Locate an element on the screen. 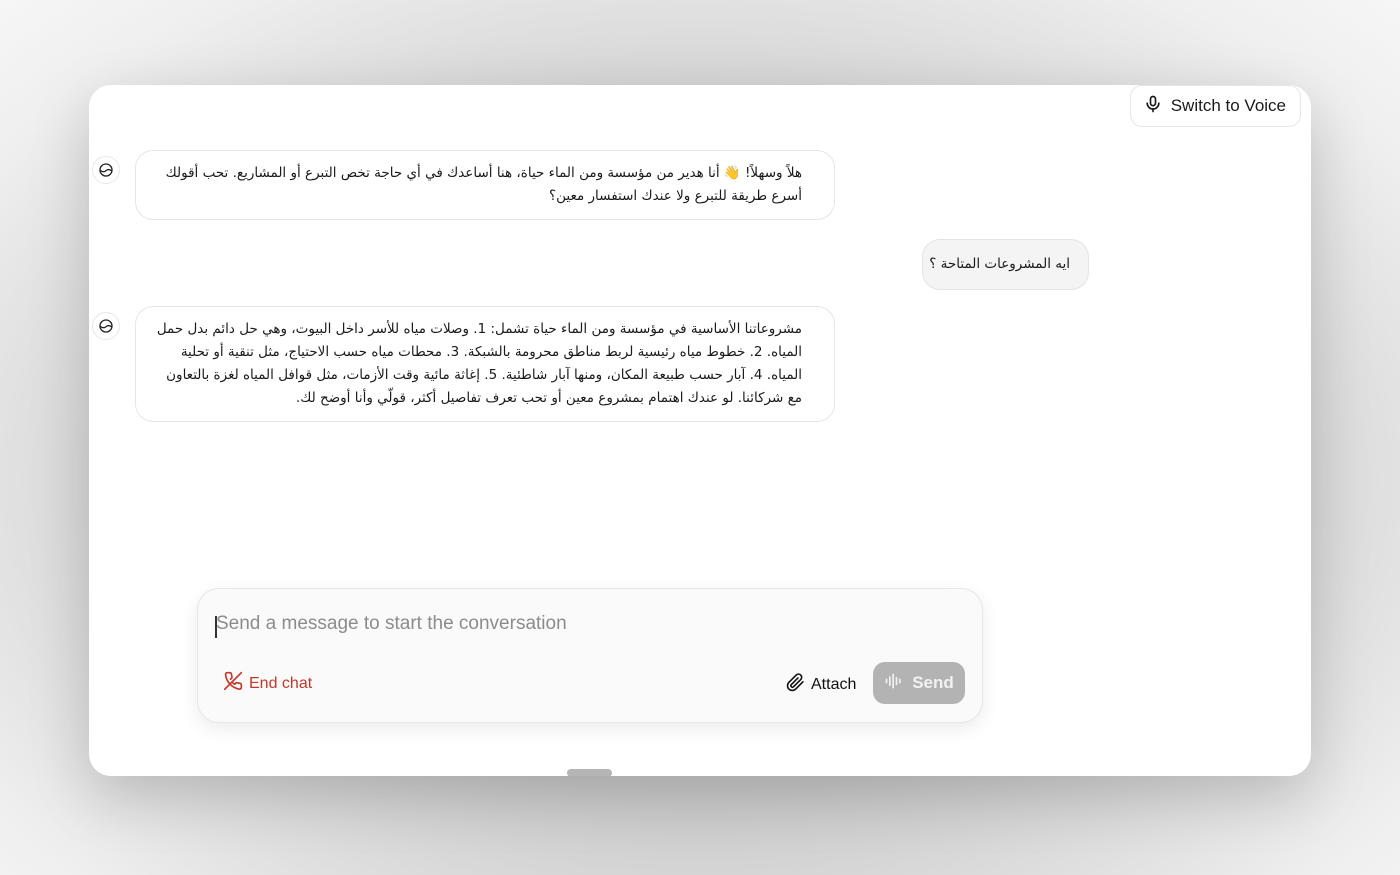 Image resolution: width=1400 pixels, height=875 pixels. switch-to-voice-button: Switch to Voice is located at coordinates (1215, 106).